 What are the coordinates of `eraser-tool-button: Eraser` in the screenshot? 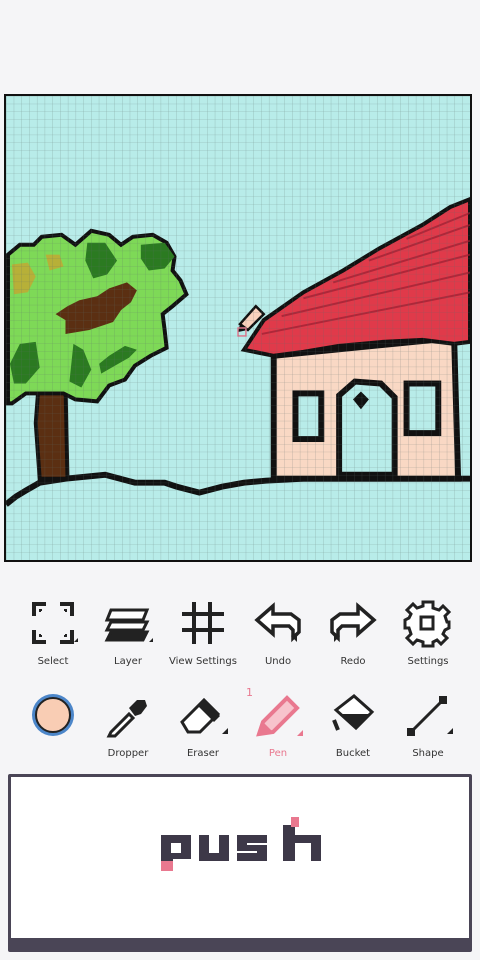 It's located at (203, 726).